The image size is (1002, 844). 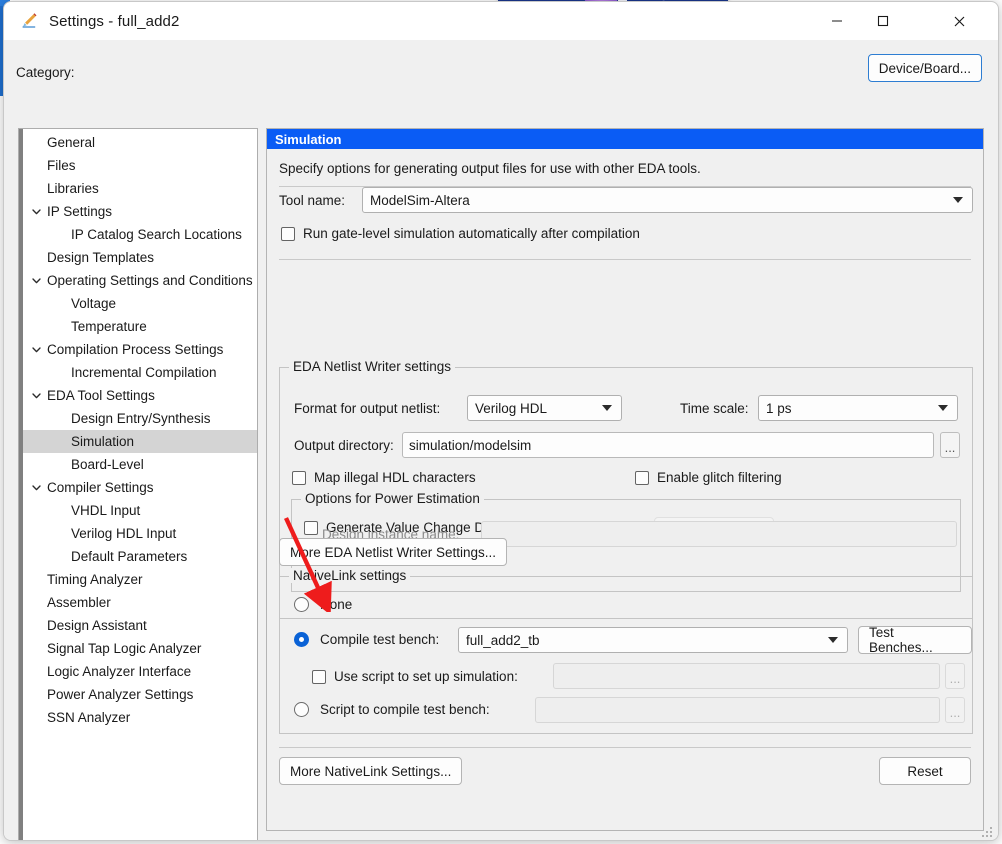 I want to click on maximize-button, so click(x=883, y=21).